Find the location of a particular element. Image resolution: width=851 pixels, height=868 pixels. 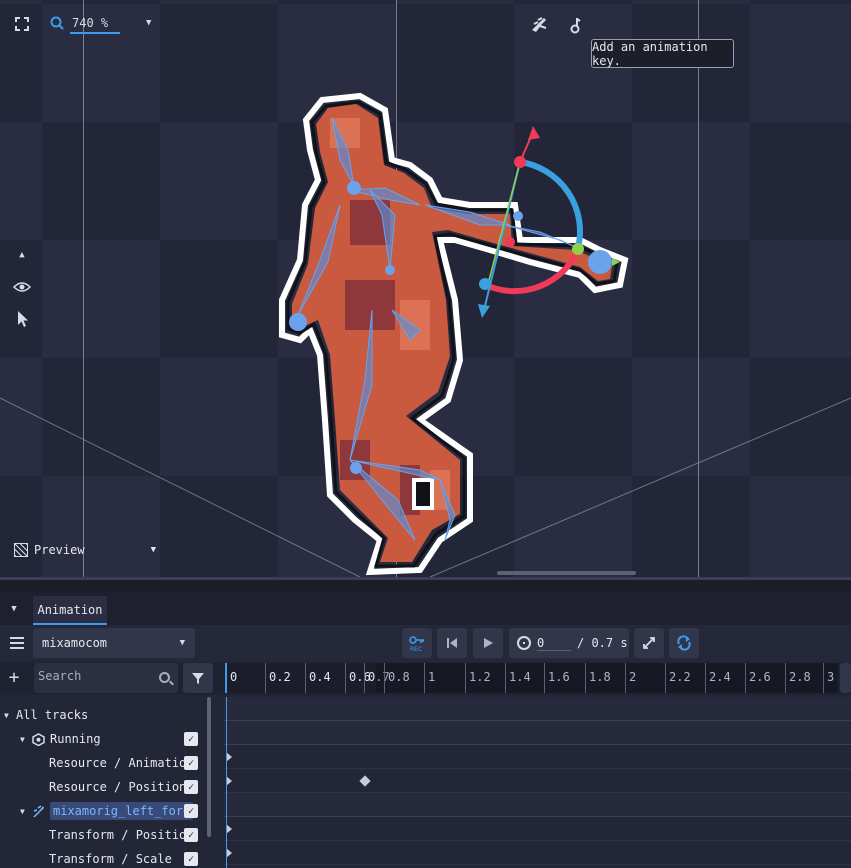

preview-label: Preview is located at coordinates (59, 550).